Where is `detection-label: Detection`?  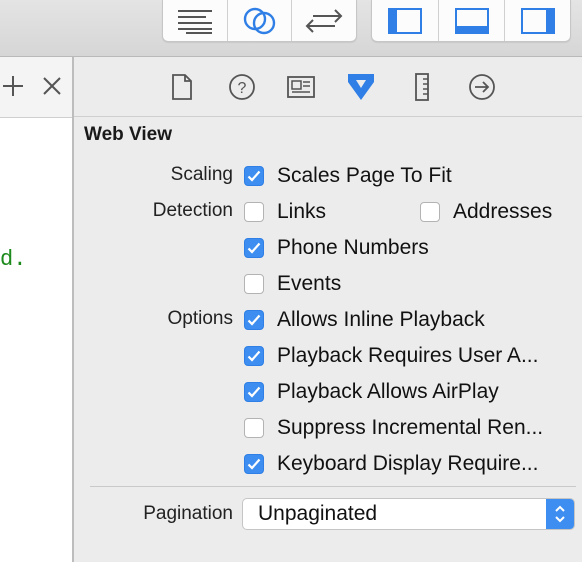
detection-label: Detection is located at coordinates (192, 210).